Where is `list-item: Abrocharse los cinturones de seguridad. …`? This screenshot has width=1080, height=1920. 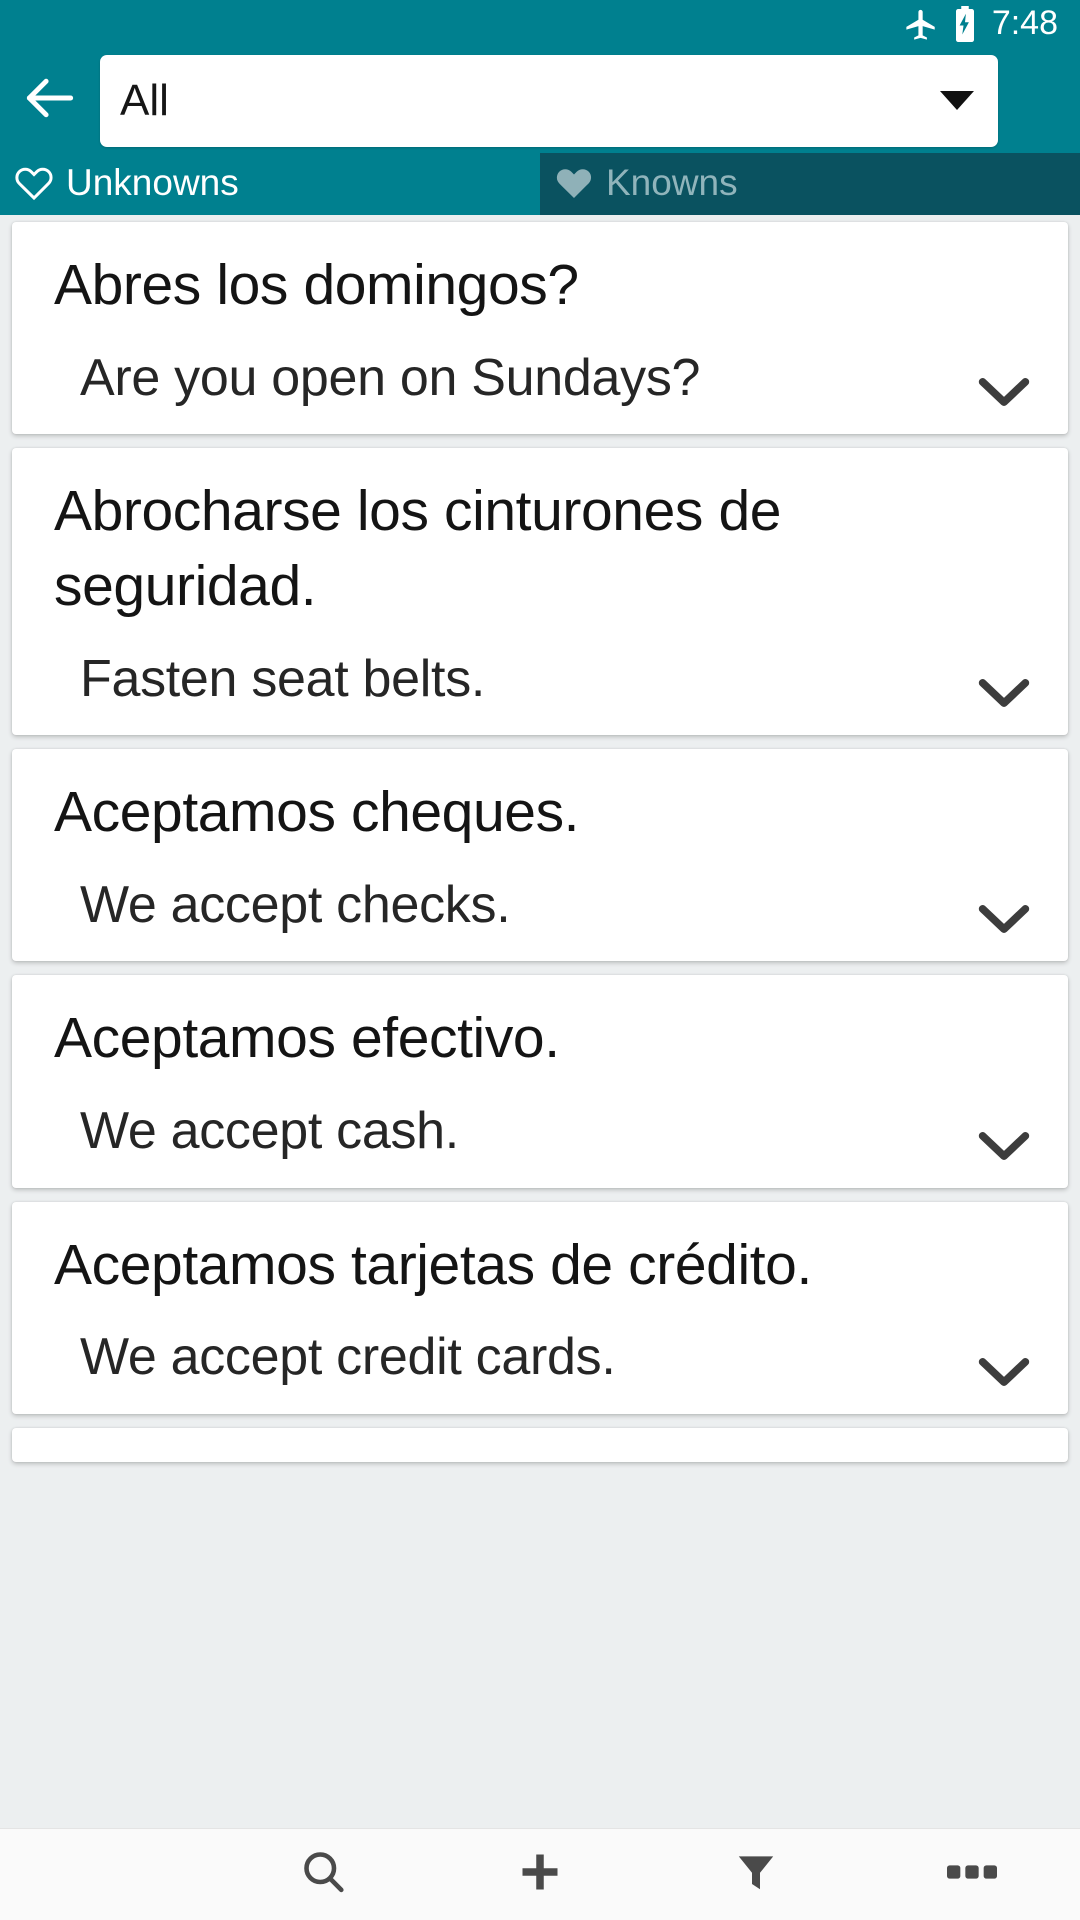 list-item: Abrocharse los cinturones de seguridad. … is located at coordinates (540, 592).